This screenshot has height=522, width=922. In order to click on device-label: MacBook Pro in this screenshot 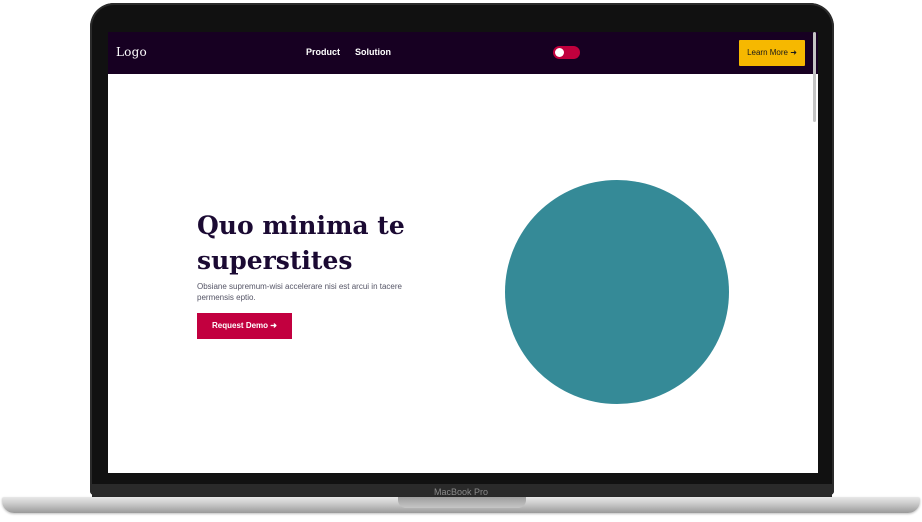, I will do `click(461, 492)`.